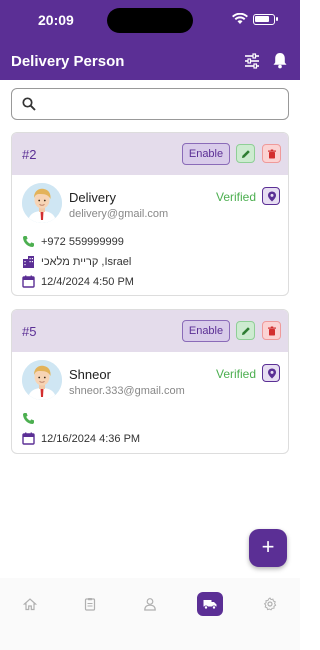 The height and width of the screenshot is (650, 320). I want to click on search-input, so click(163, 104).